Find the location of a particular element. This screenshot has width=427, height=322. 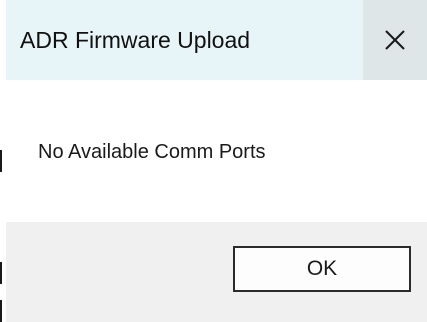

close-button is located at coordinates (395, 40).